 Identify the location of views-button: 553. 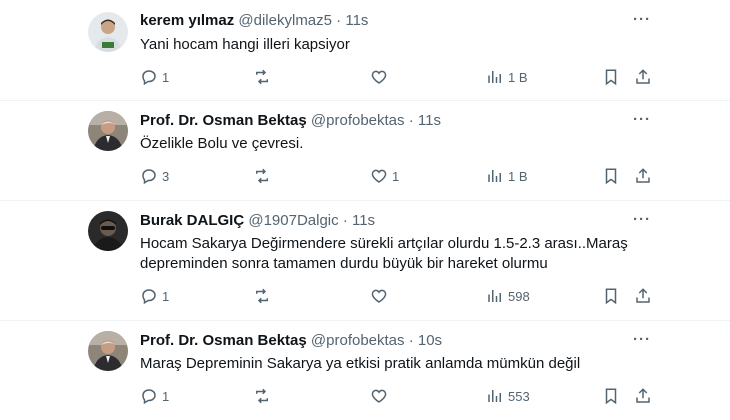
(508, 396).